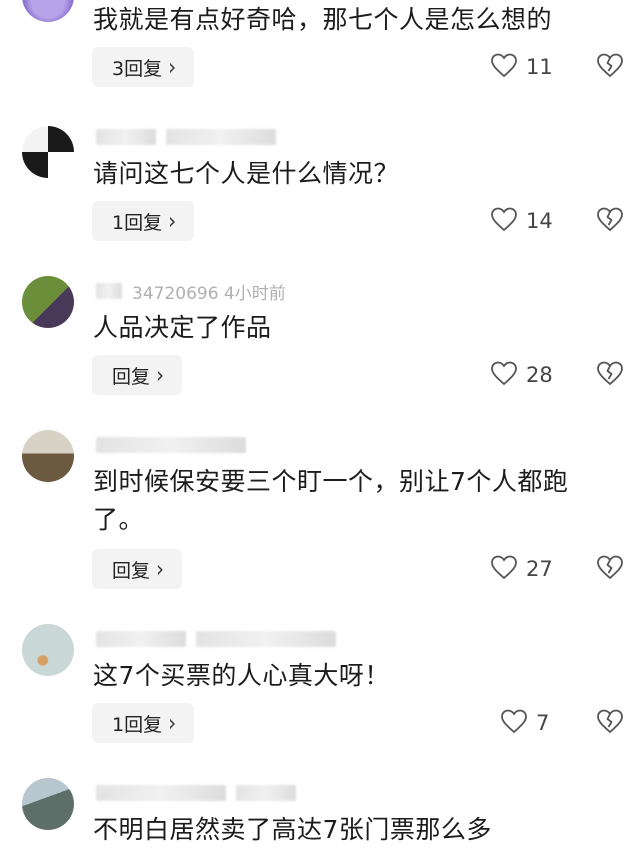  Describe the element at coordinates (539, 569) in the screenshot. I see `like-count: 27` at that location.